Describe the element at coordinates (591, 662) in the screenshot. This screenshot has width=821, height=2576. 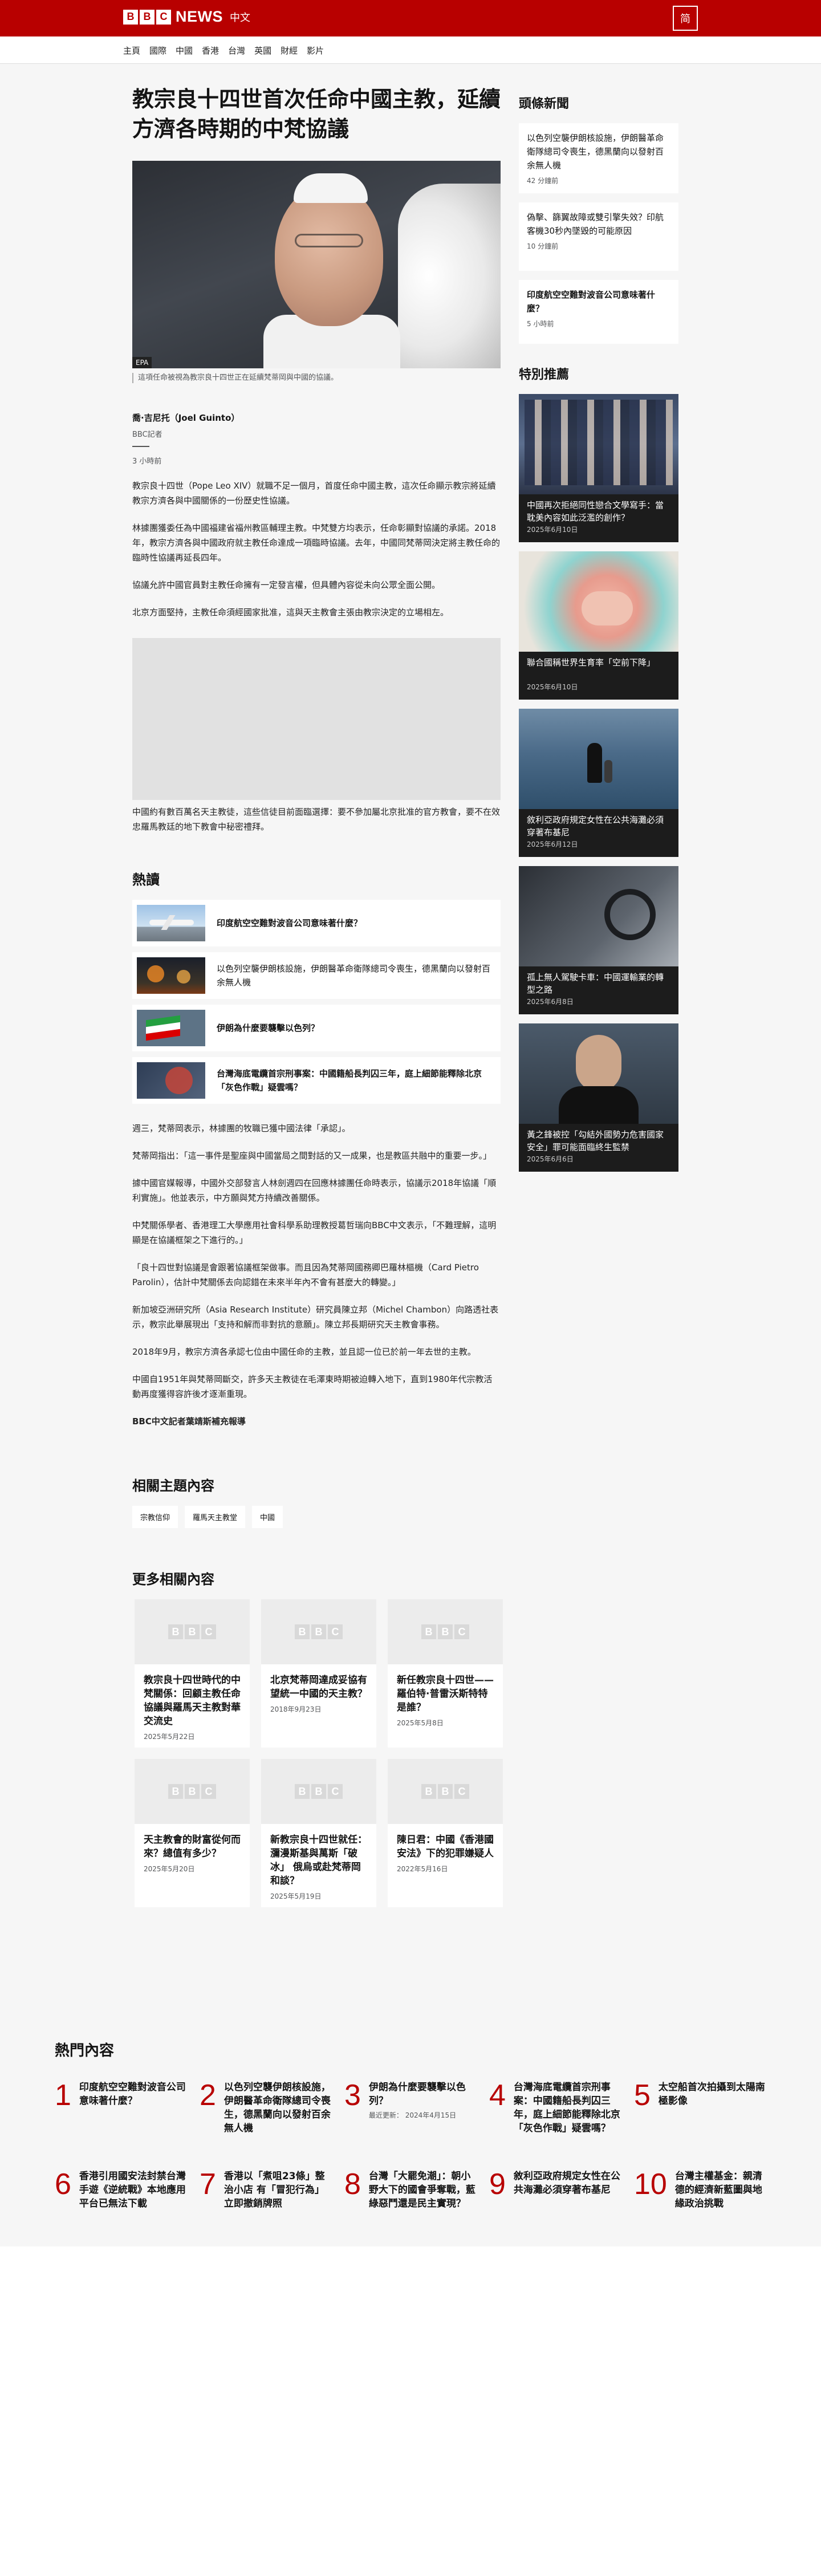
I see `featured-title: 聯合國稱世界生育率「空前下降」` at that location.